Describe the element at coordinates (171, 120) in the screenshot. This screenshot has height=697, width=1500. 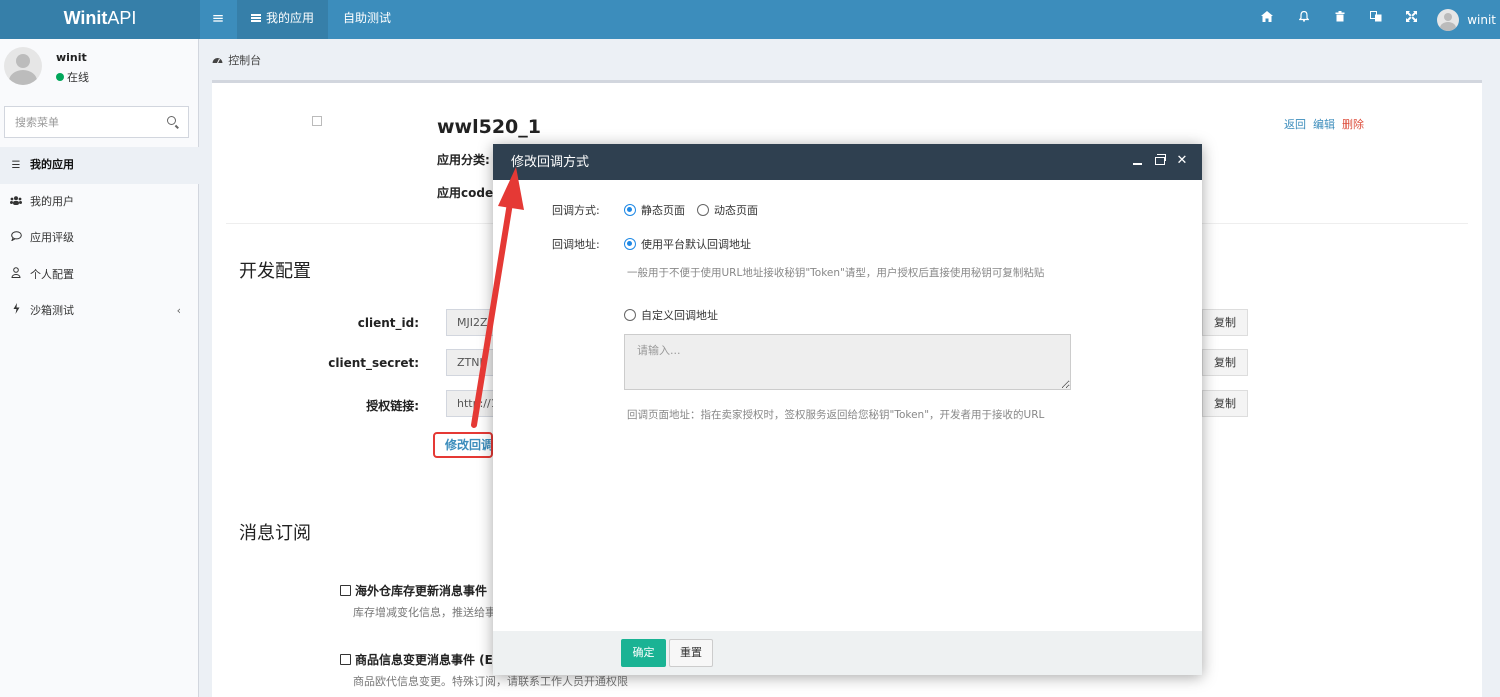
I see `search-icon` at that location.